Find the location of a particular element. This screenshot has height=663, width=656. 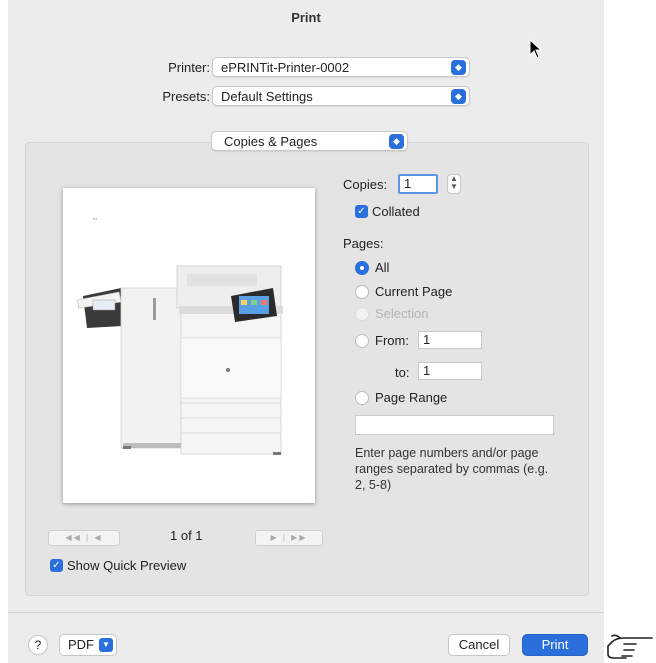

section-menu-value: Copies & Pages is located at coordinates (271, 141).